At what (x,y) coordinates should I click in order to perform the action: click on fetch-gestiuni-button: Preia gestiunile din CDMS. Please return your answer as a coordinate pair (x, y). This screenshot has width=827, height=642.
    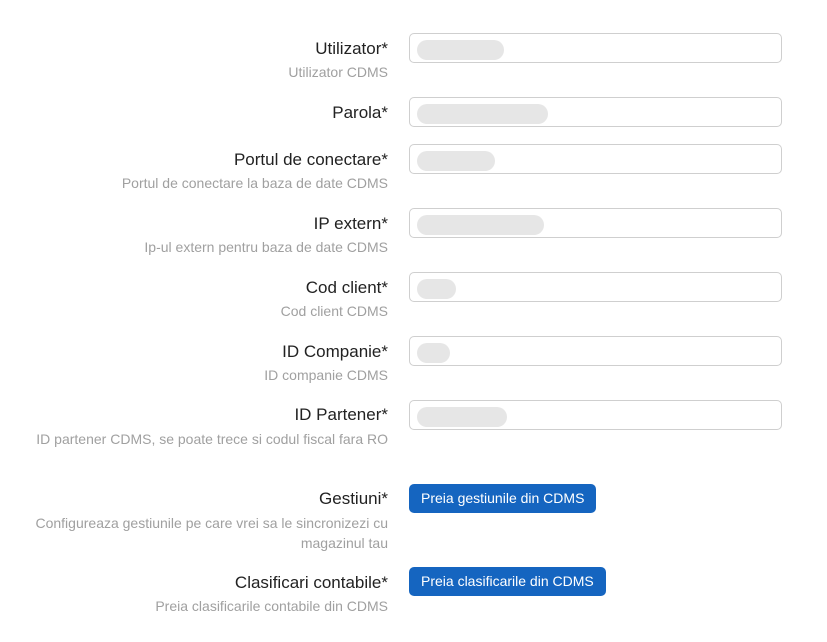
    Looking at the image, I should click on (503, 498).